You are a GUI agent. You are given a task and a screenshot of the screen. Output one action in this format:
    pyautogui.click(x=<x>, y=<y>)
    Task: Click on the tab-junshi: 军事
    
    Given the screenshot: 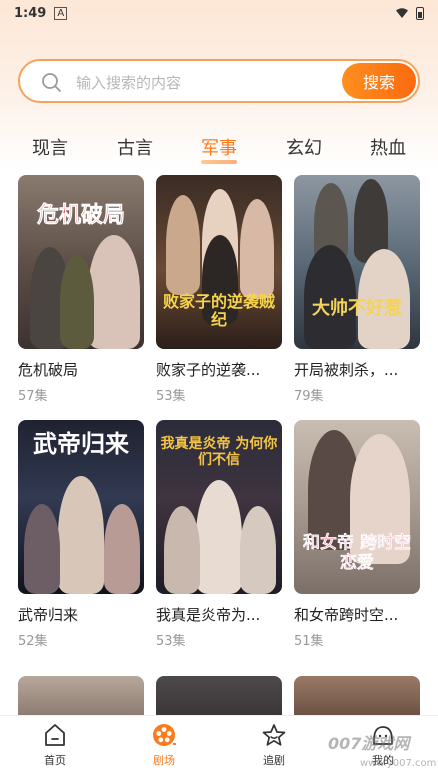 What is the action you would take?
    pyautogui.click(x=219, y=149)
    